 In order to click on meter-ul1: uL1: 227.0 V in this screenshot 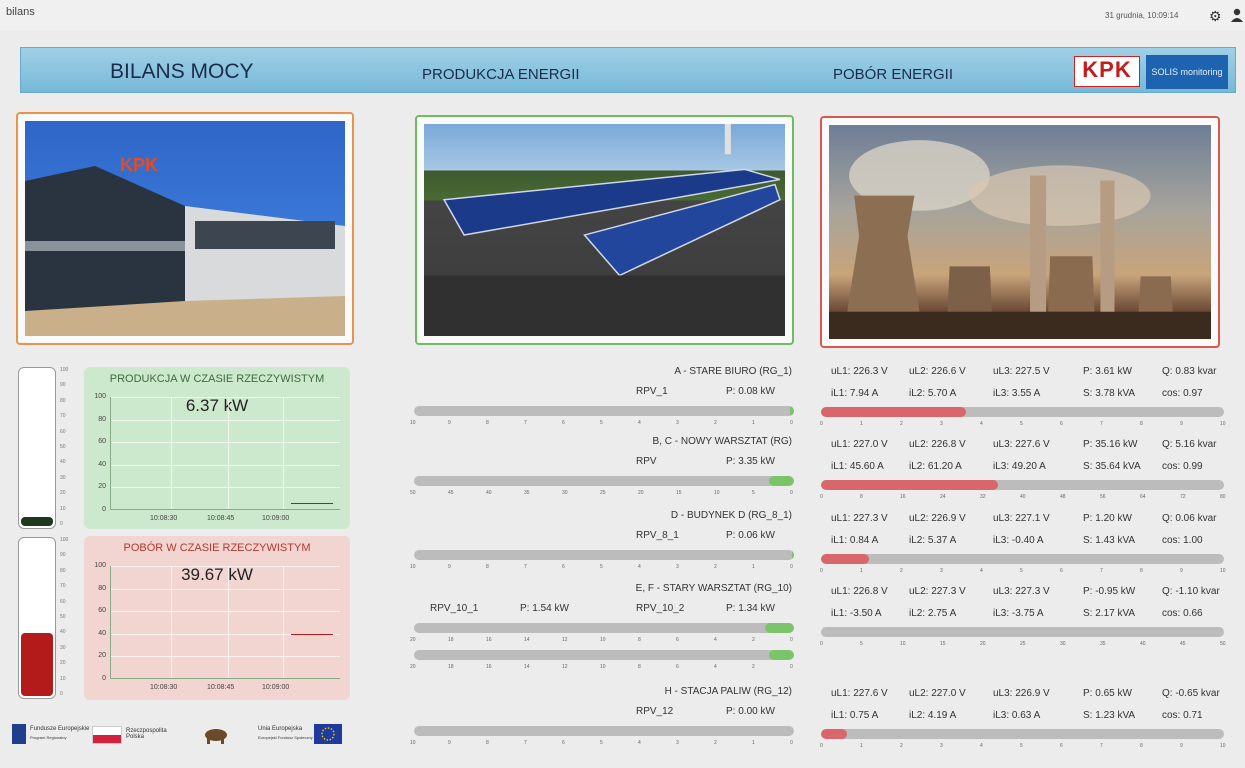, I will do `click(859, 444)`.